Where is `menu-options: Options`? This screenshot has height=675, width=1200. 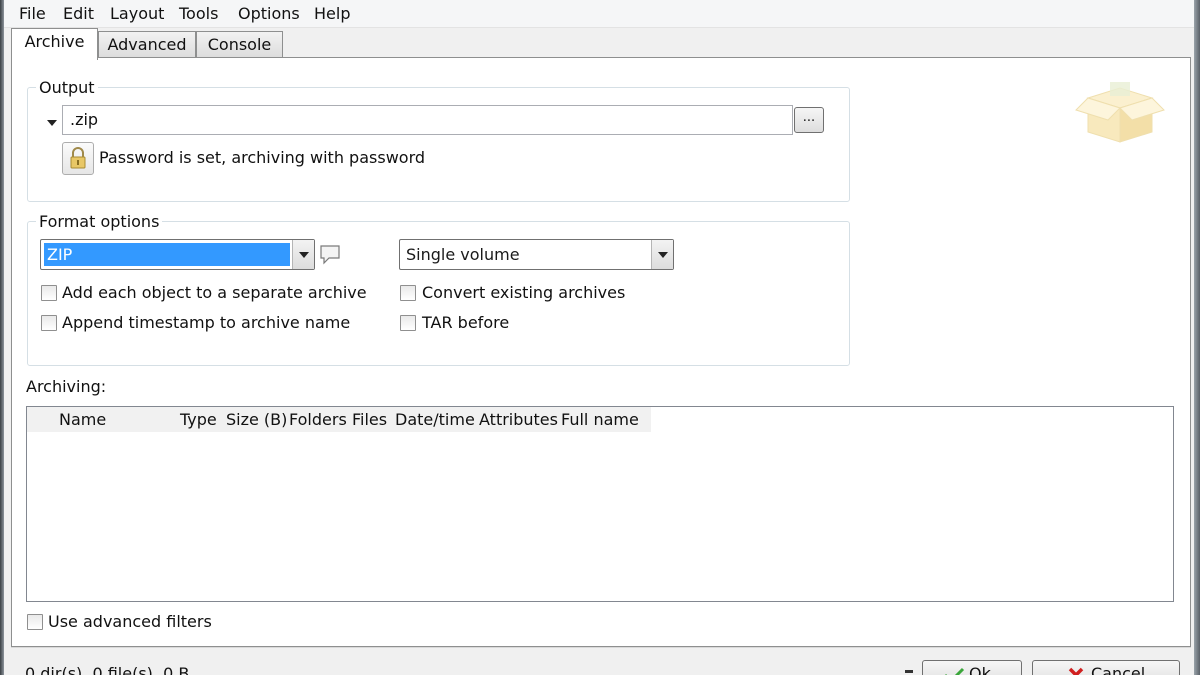
menu-options: Options is located at coordinates (269, 14).